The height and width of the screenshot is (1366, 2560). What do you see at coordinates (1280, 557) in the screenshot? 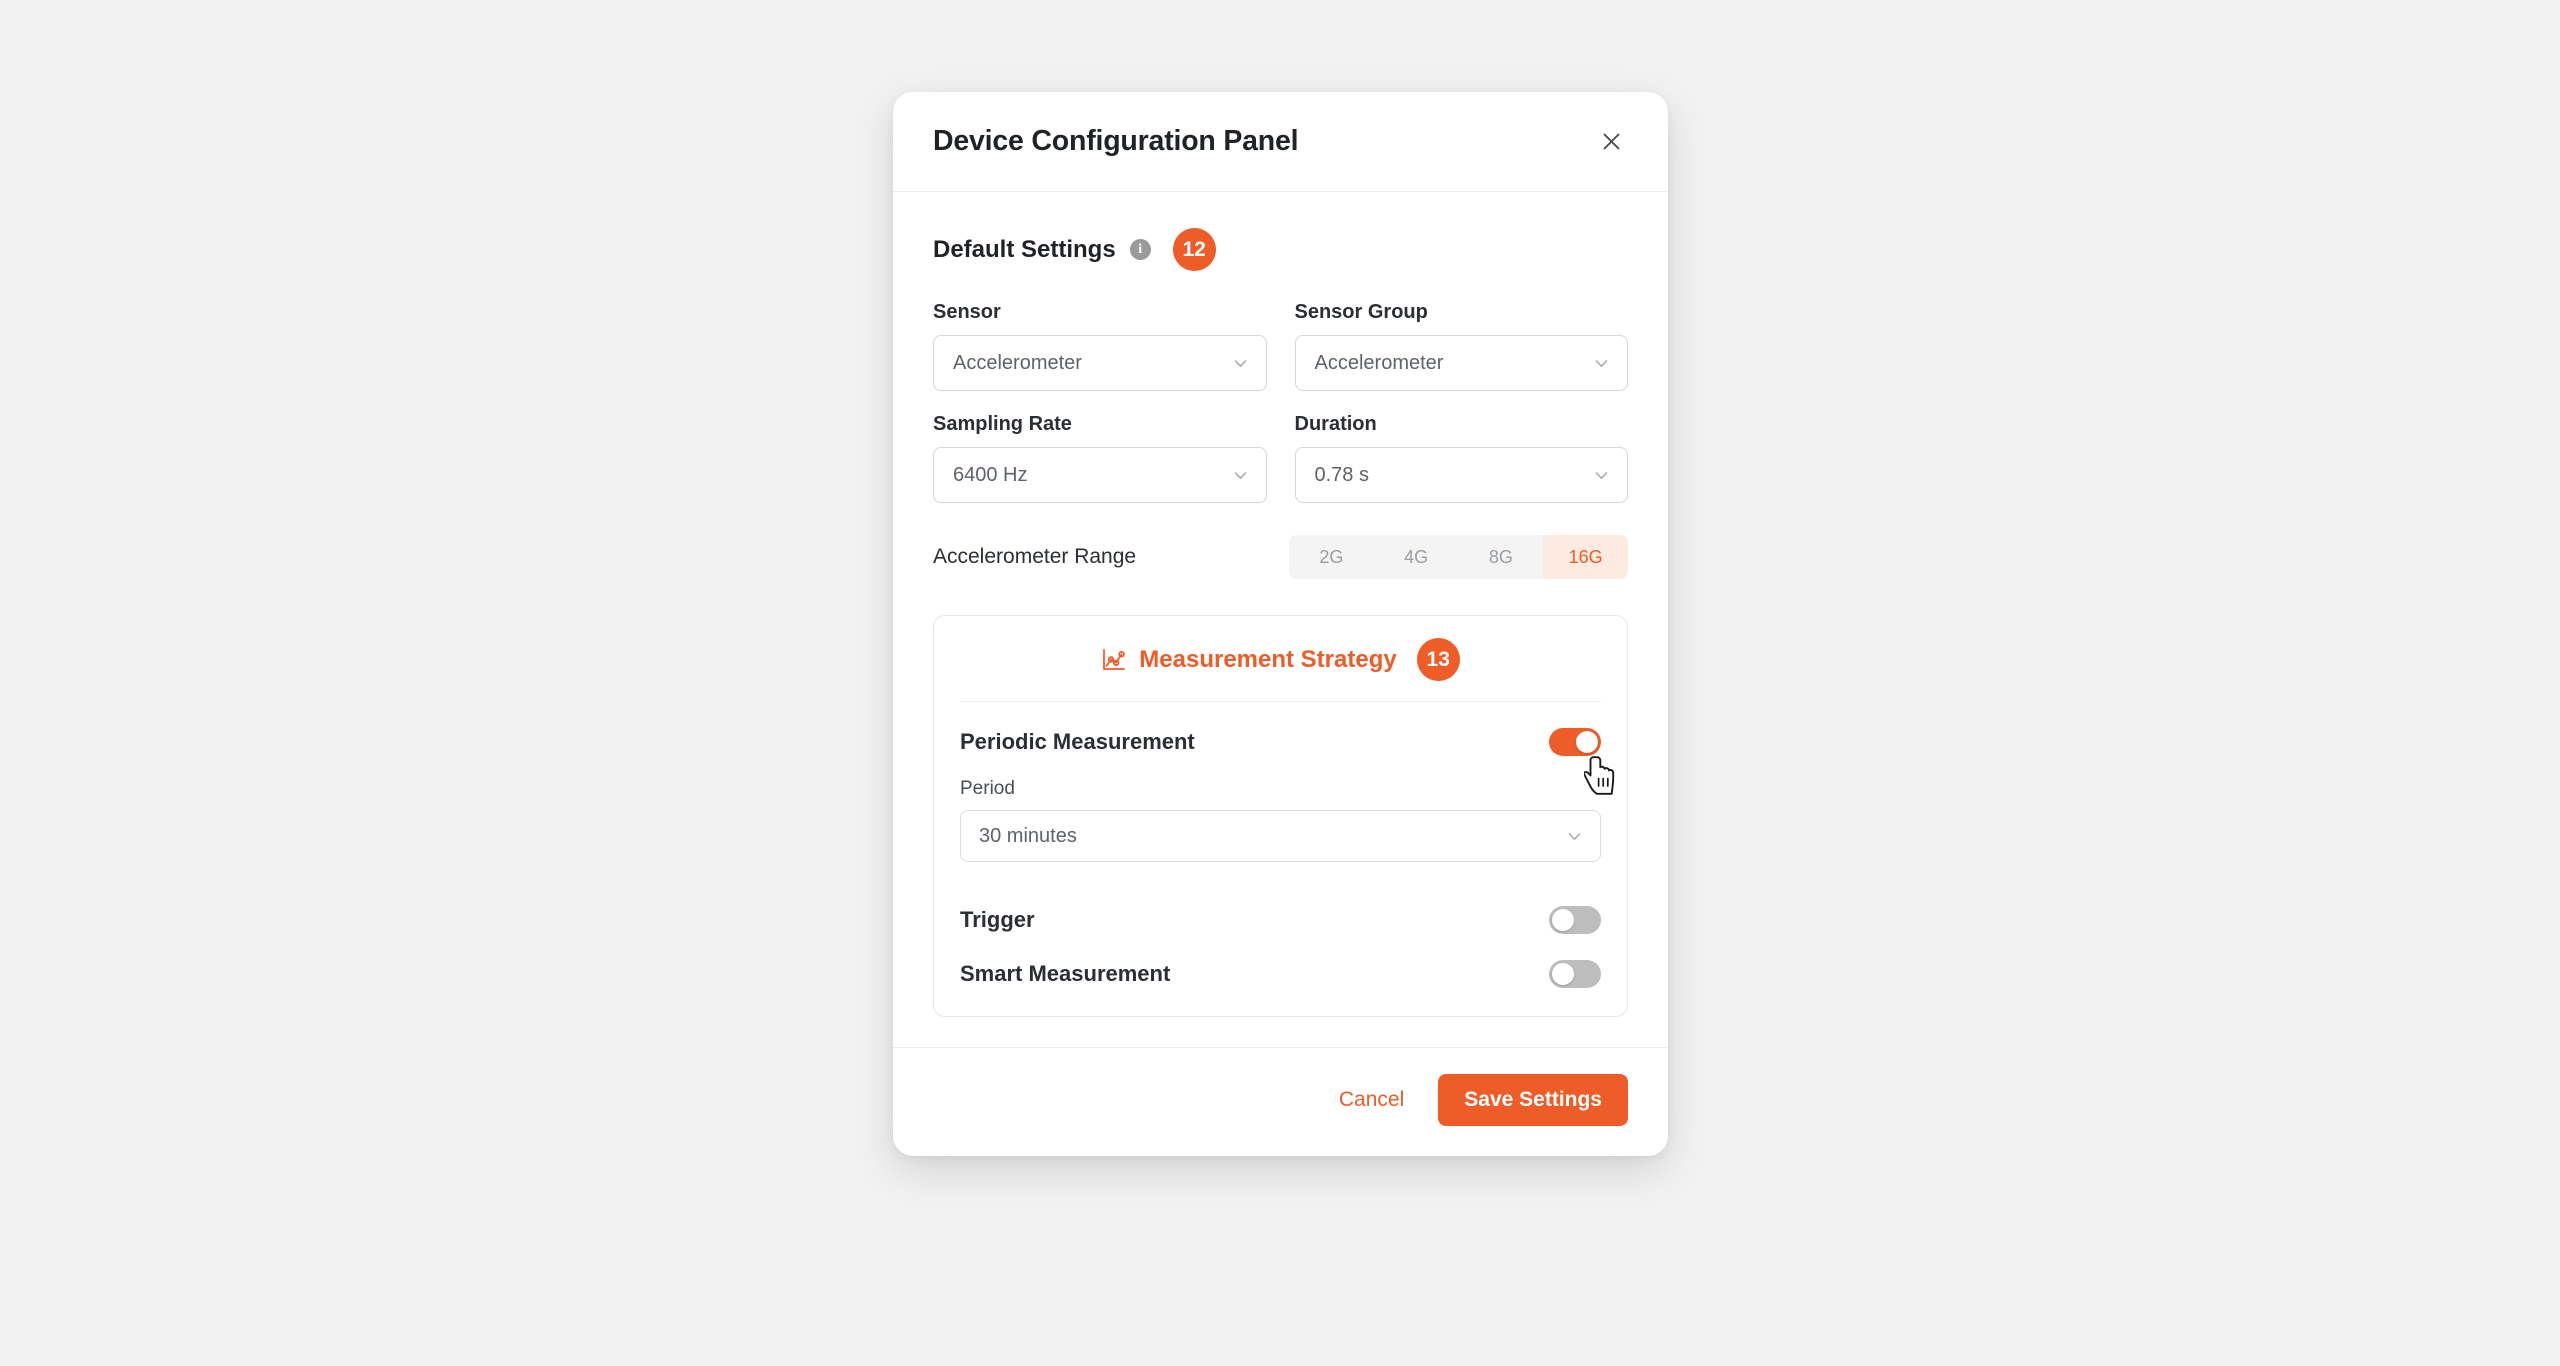
I see `accelerometer-range-row: Accelerometer Range 2G 4G 8G 16G` at bounding box center [1280, 557].